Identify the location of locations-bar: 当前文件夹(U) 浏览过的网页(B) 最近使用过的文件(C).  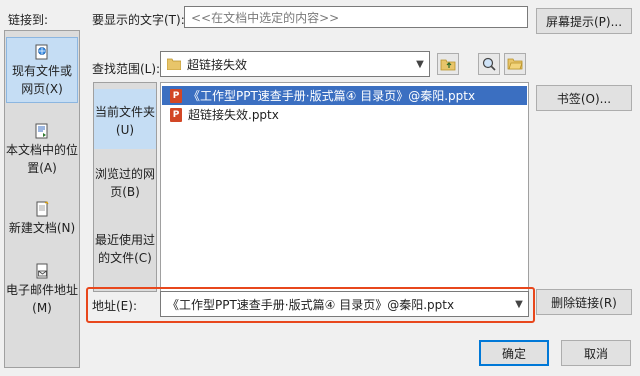
(125, 187).